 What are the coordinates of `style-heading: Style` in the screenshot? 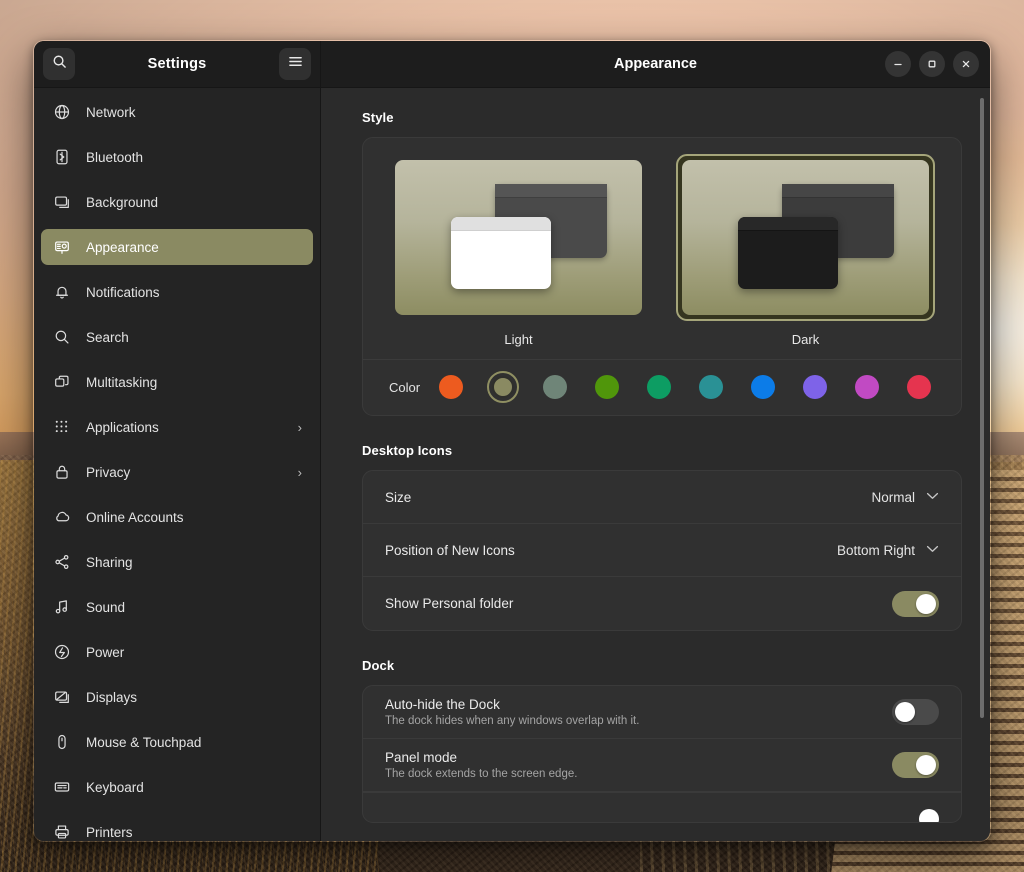 It's located at (378, 117).